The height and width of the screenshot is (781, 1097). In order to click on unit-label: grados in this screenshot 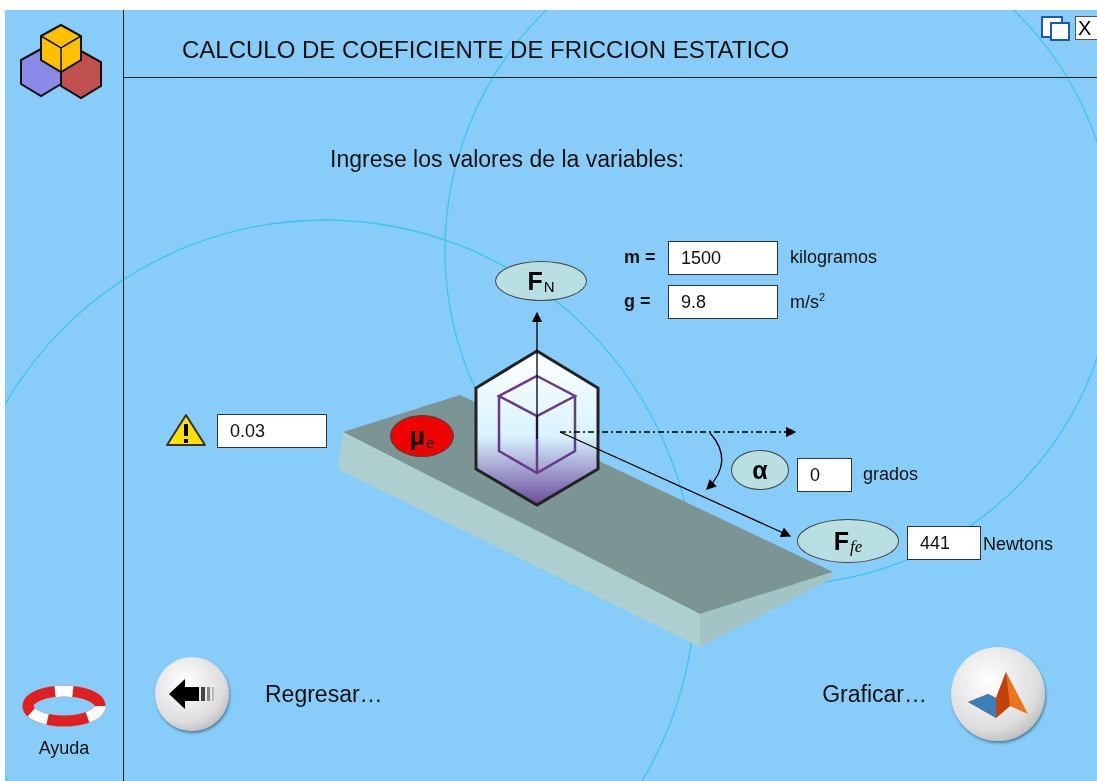, I will do `click(891, 474)`.